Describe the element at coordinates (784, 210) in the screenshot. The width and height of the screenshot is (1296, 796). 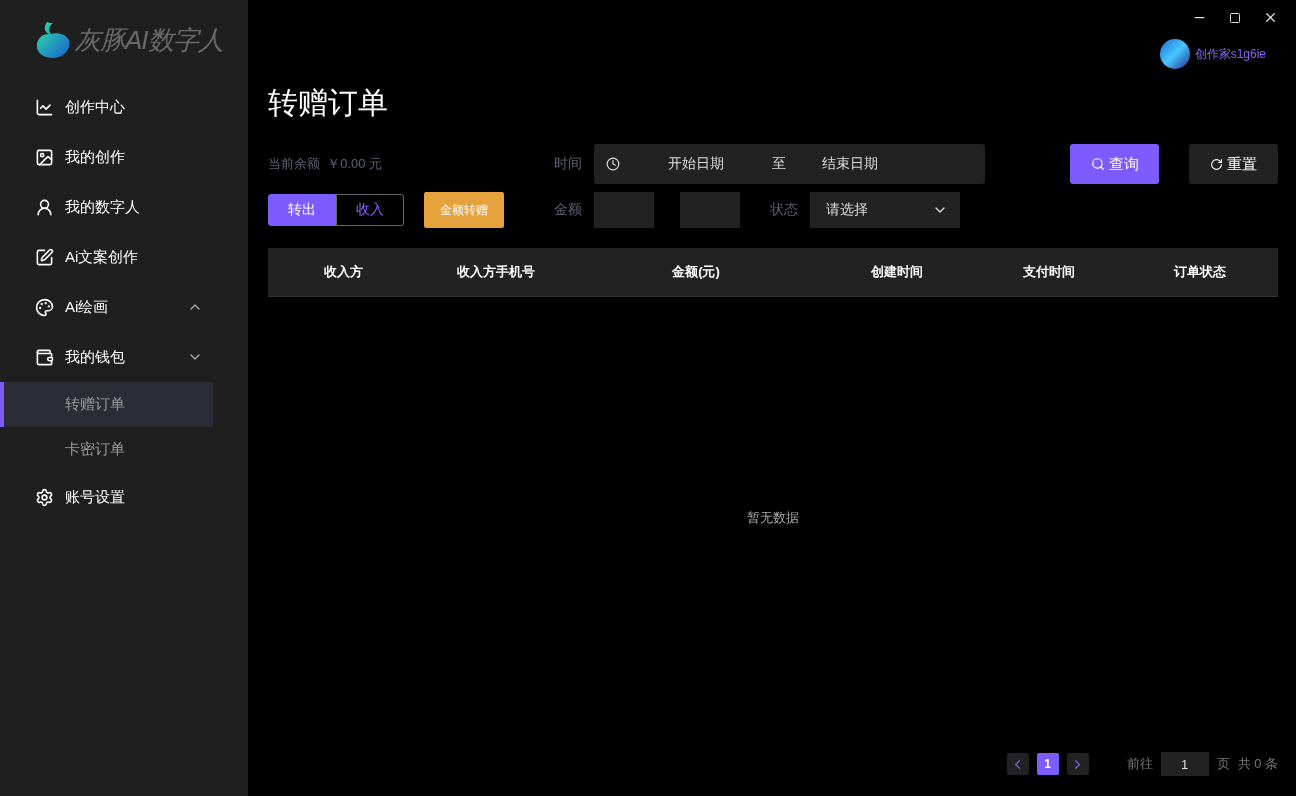
I see `field-label: 状态` at that location.